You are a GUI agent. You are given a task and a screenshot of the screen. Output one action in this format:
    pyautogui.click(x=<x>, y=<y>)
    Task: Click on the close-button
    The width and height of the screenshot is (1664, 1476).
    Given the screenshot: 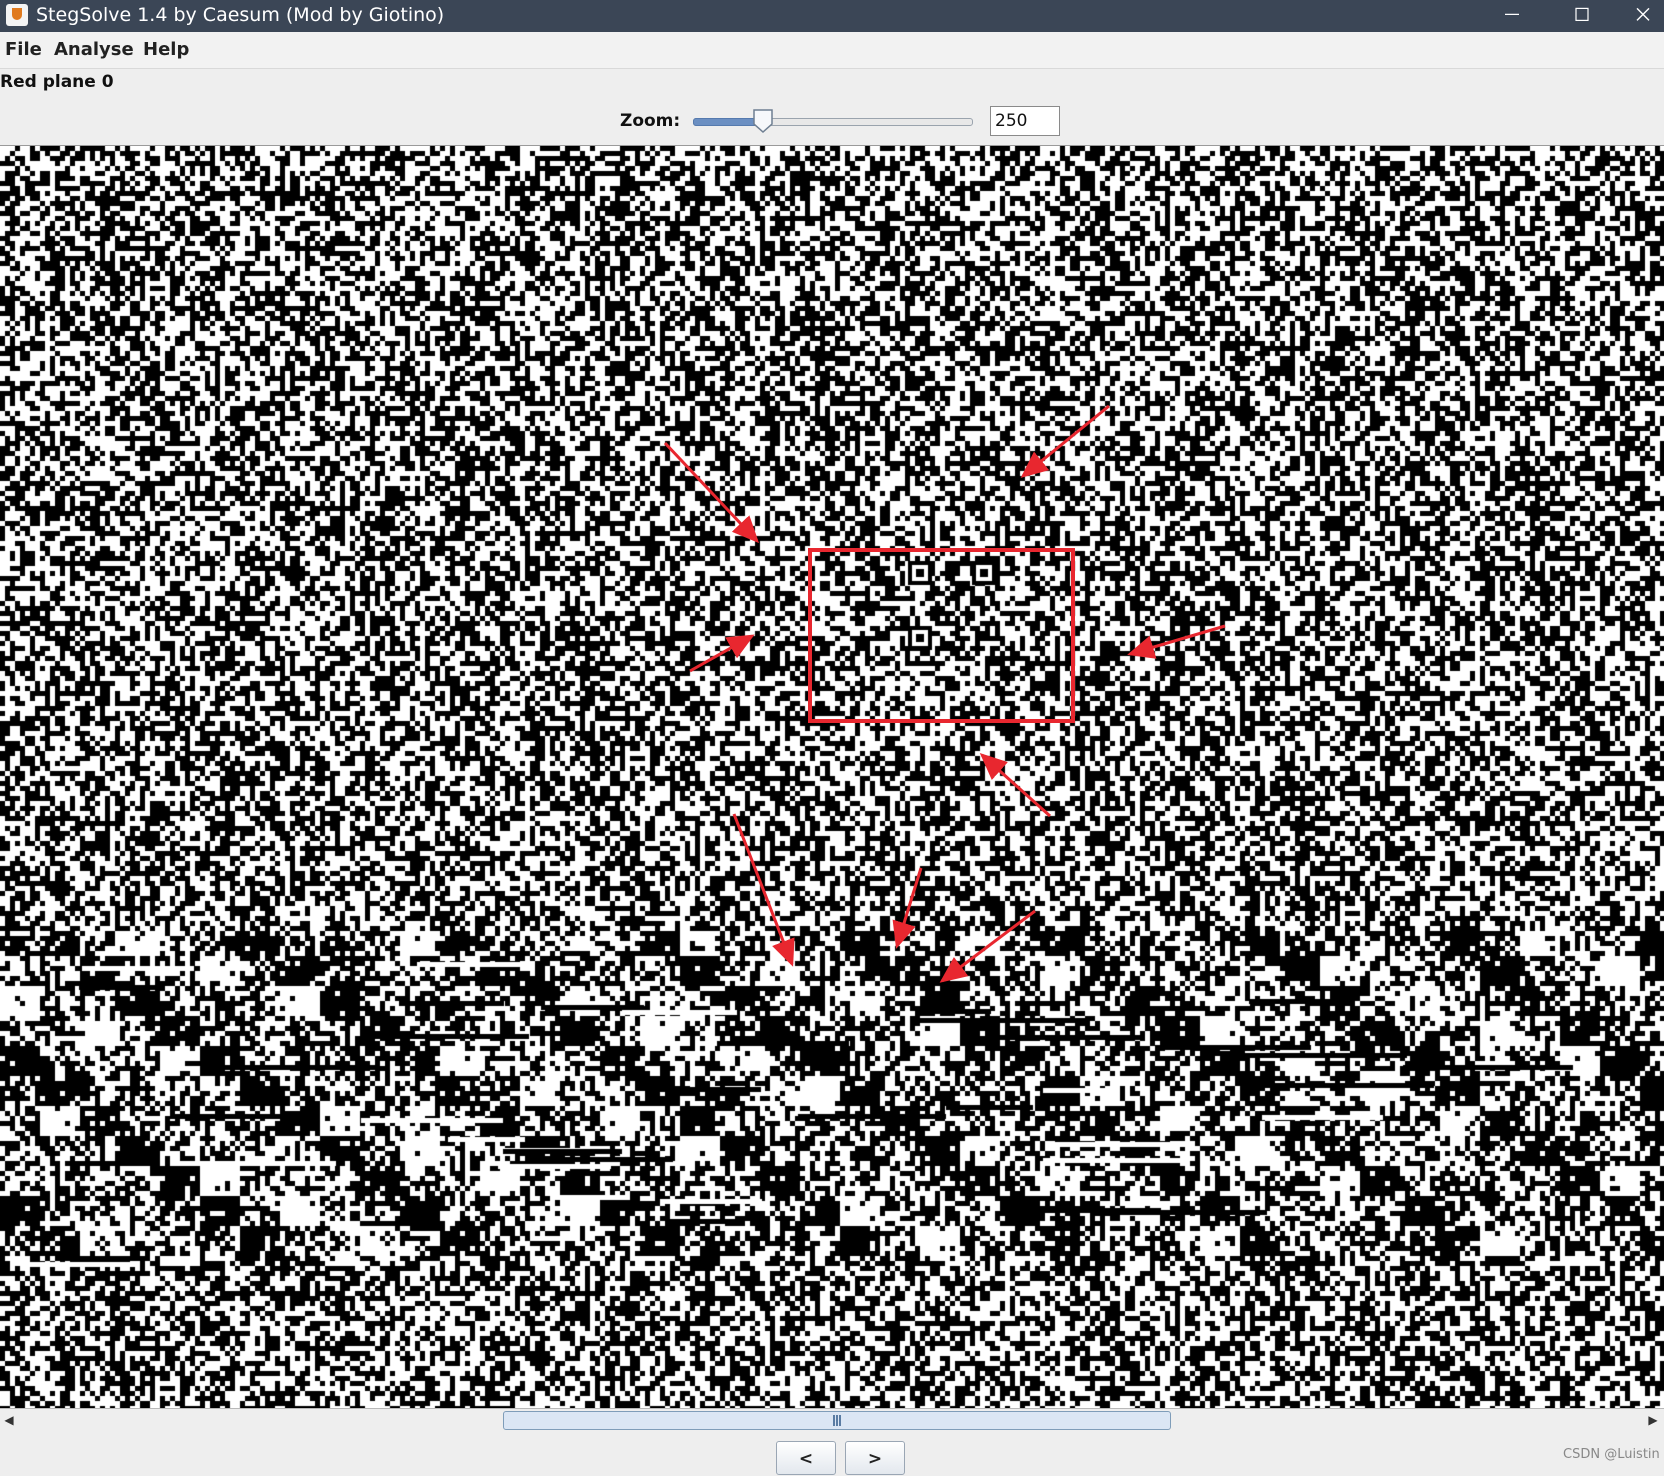 What is the action you would take?
    pyautogui.click(x=1643, y=16)
    